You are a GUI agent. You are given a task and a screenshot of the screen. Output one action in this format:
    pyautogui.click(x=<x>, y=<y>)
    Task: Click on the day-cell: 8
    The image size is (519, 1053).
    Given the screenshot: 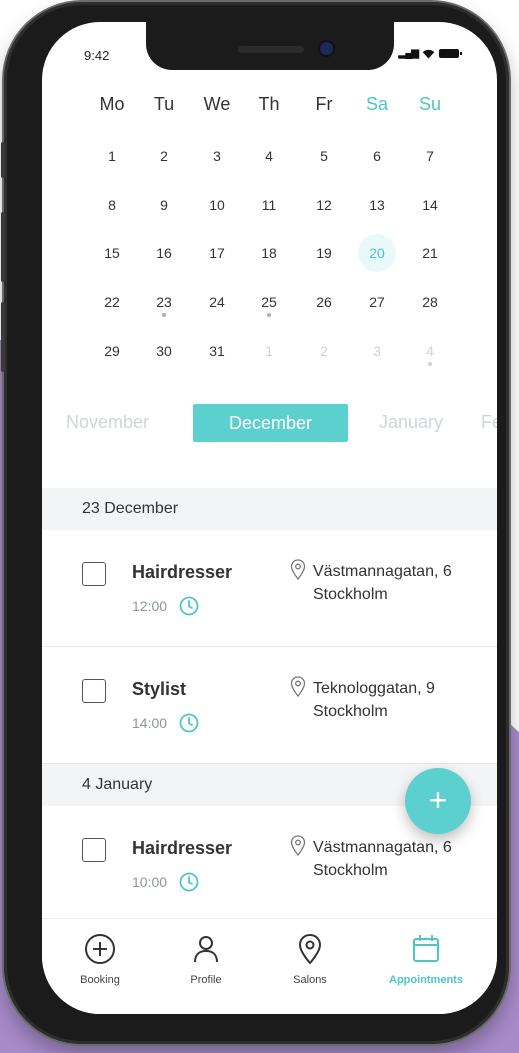 What is the action you would take?
    pyautogui.click(x=112, y=205)
    